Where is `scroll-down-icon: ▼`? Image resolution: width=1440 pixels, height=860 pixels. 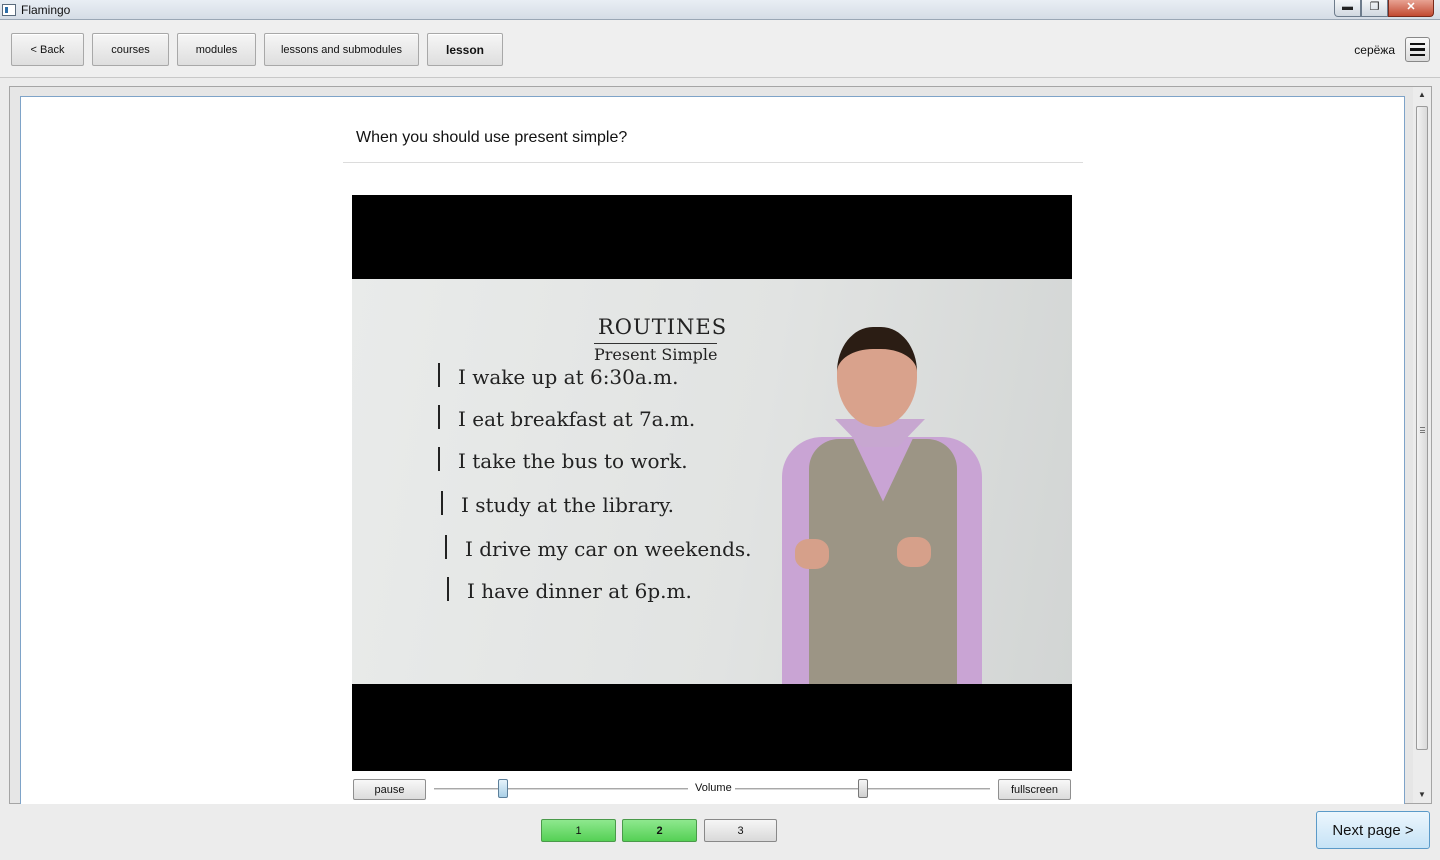 scroll-down-icon: ▼ is located at coordinates (1422, 795).